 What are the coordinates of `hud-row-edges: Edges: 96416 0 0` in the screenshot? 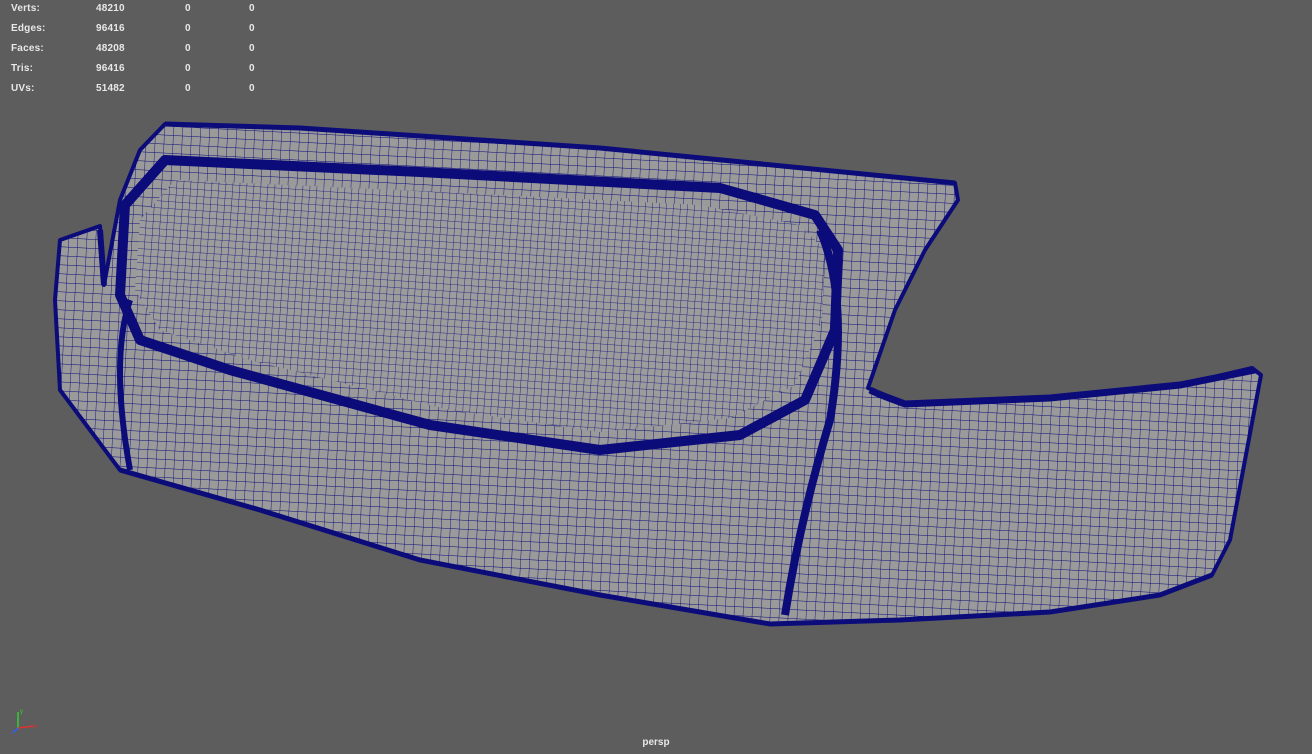 It's located at (135, 30).